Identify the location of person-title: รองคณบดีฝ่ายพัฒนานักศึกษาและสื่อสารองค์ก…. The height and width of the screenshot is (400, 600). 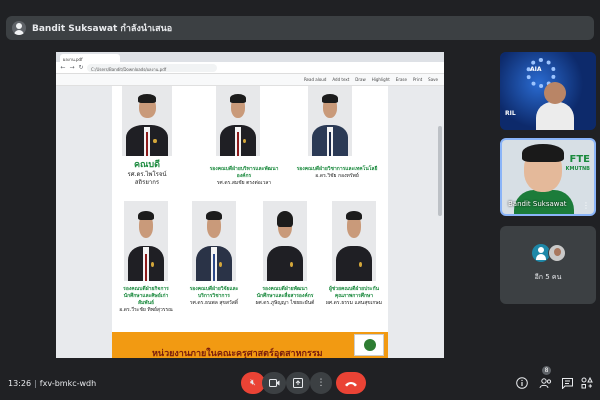
(285, 292).